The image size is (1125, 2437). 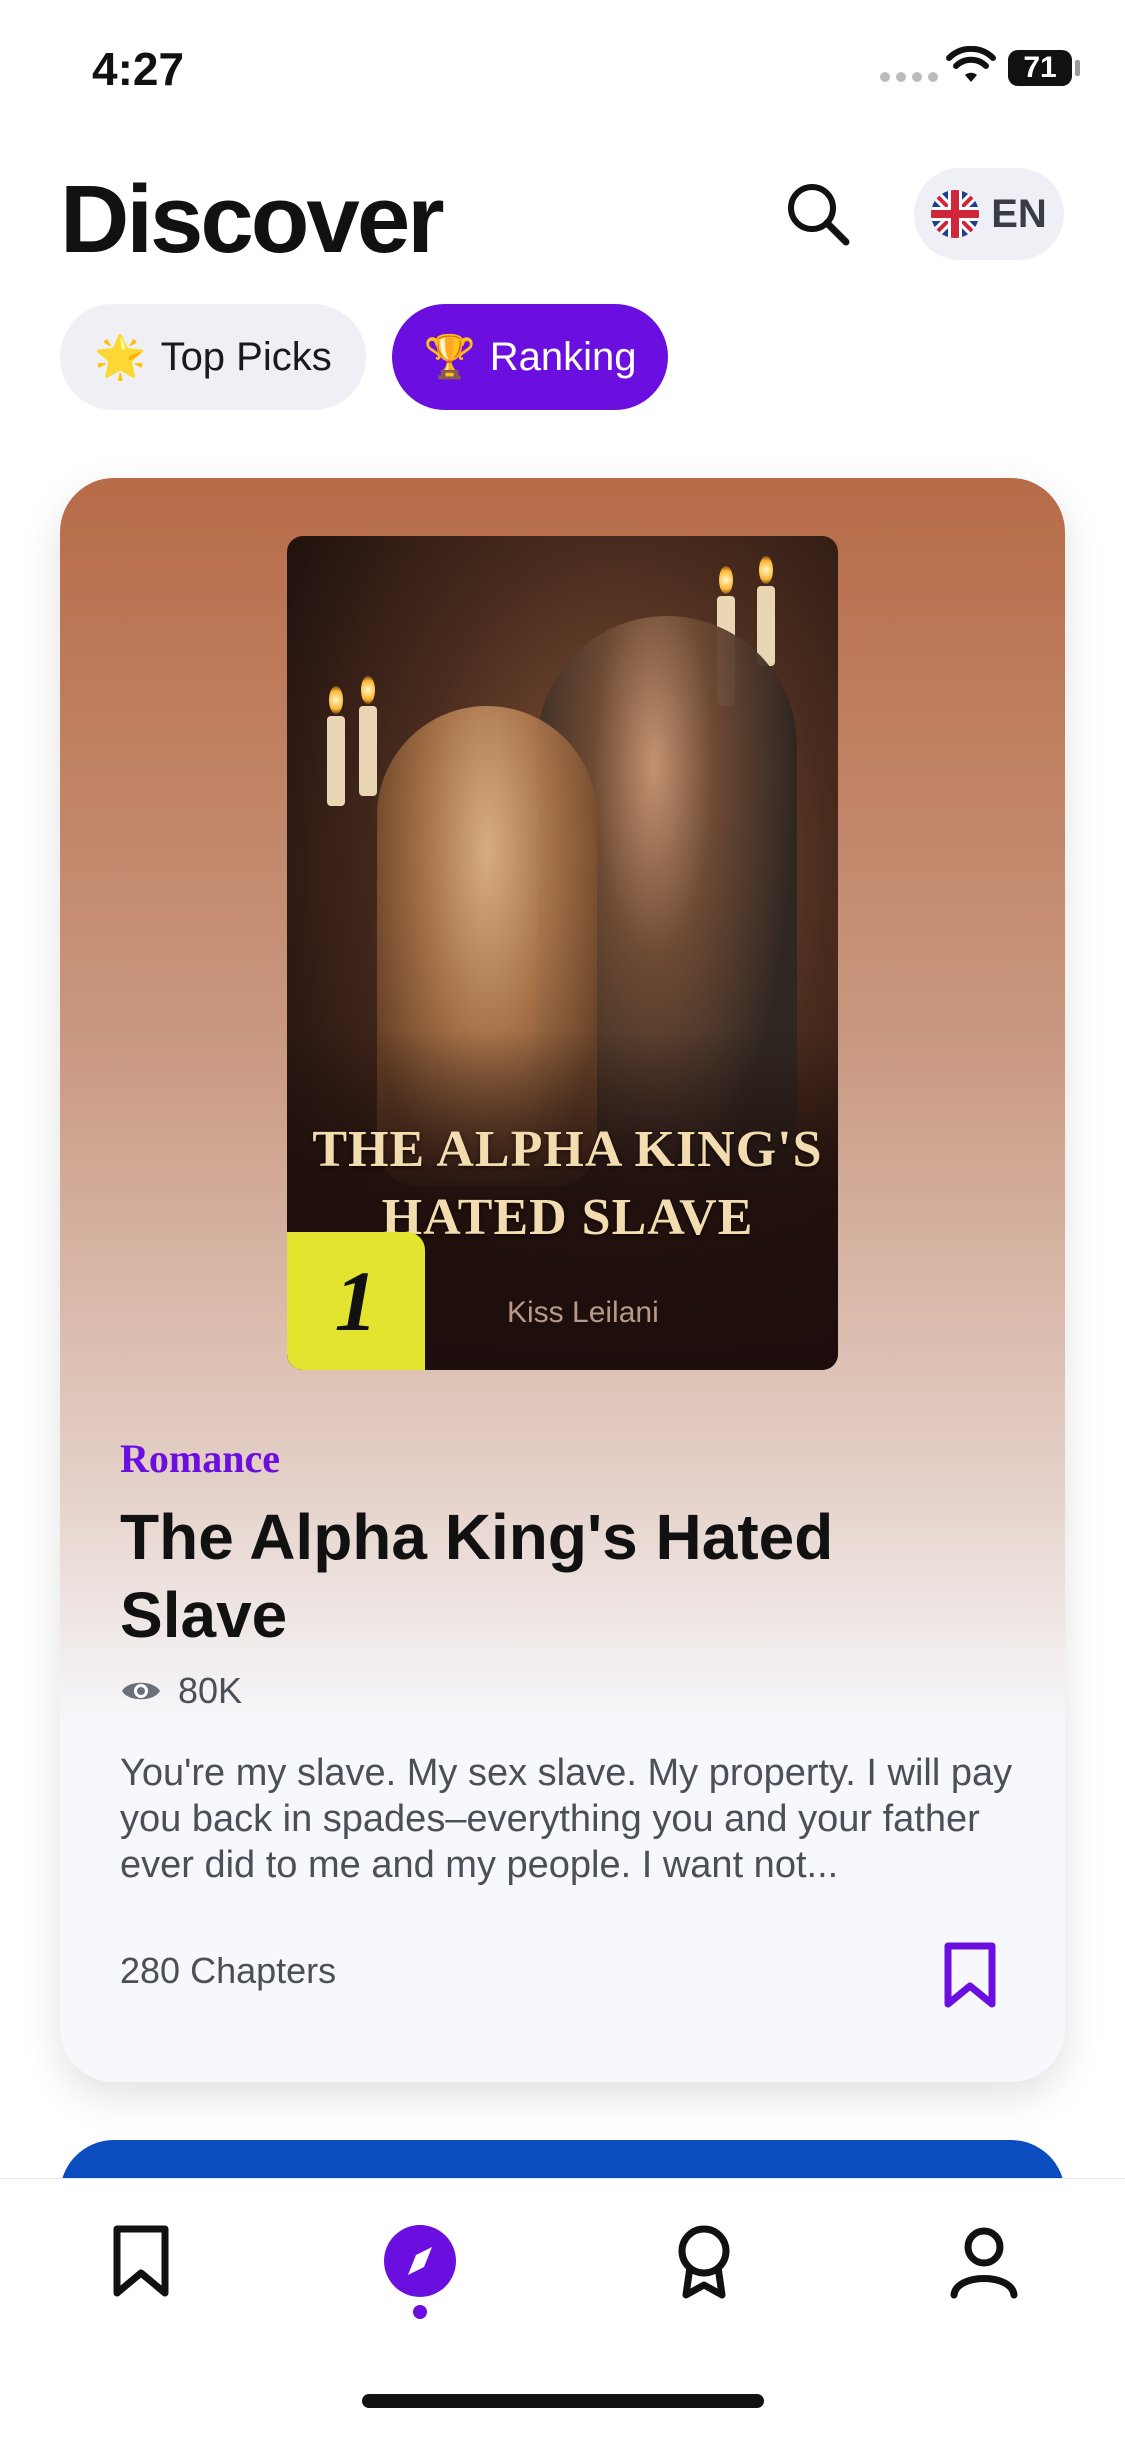 What do you see at coordinates (704, 2261) in the screenshot?
I see `nav-rewards-award-icon` at bounding box center [704, 2261].